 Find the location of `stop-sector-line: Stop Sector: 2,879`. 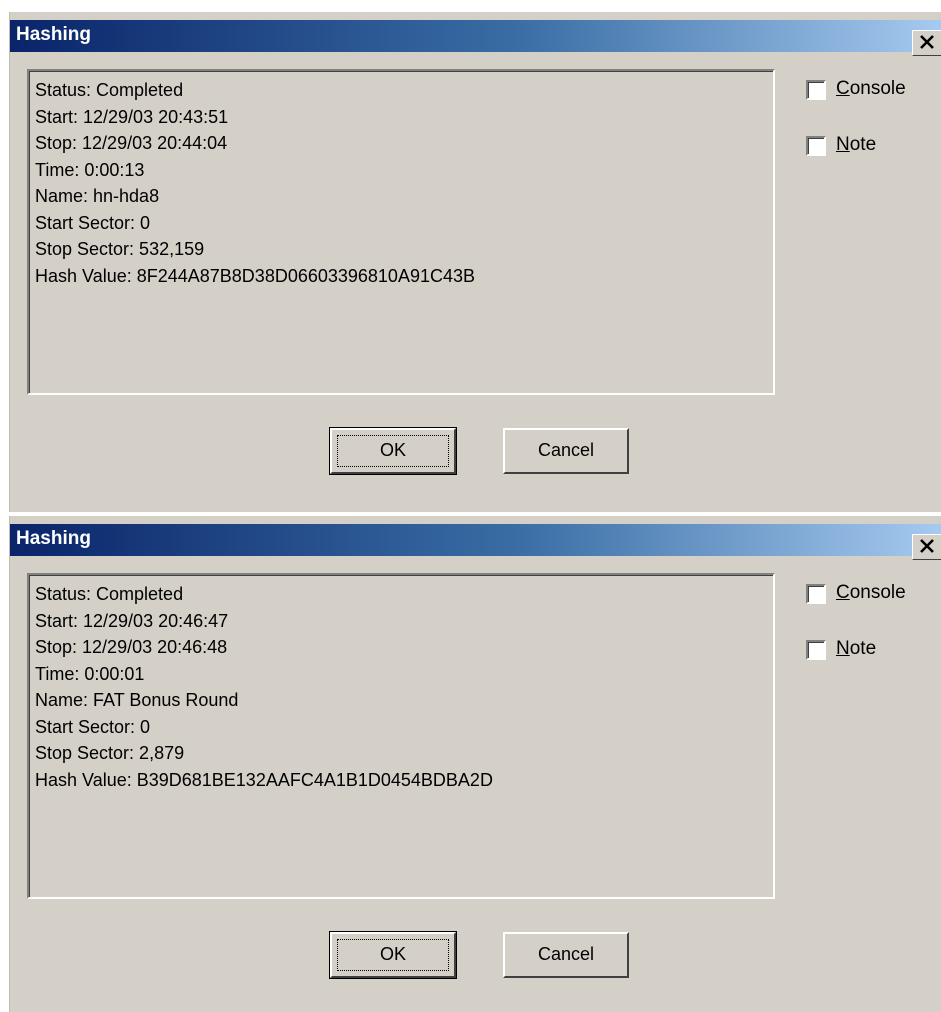

stop-sector-line: Stop Sector: 2,879 is located at coordinates (110, 753).